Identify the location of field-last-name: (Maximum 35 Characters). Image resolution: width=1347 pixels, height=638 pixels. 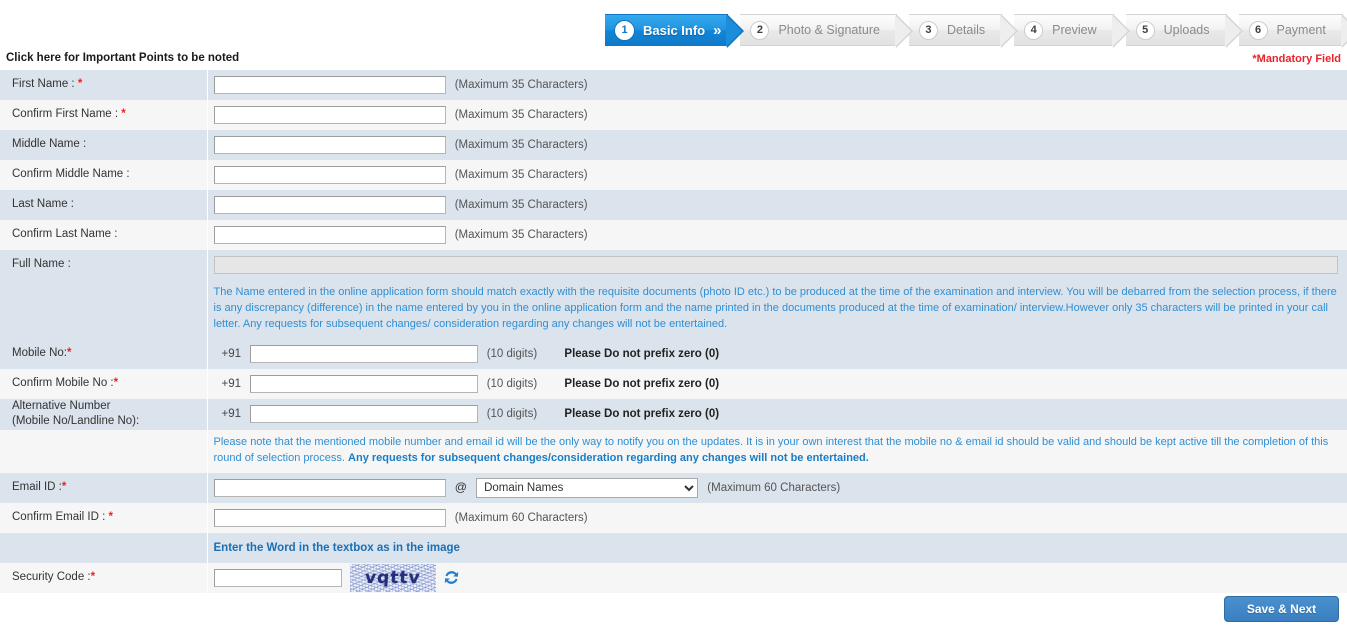
(777, 205).